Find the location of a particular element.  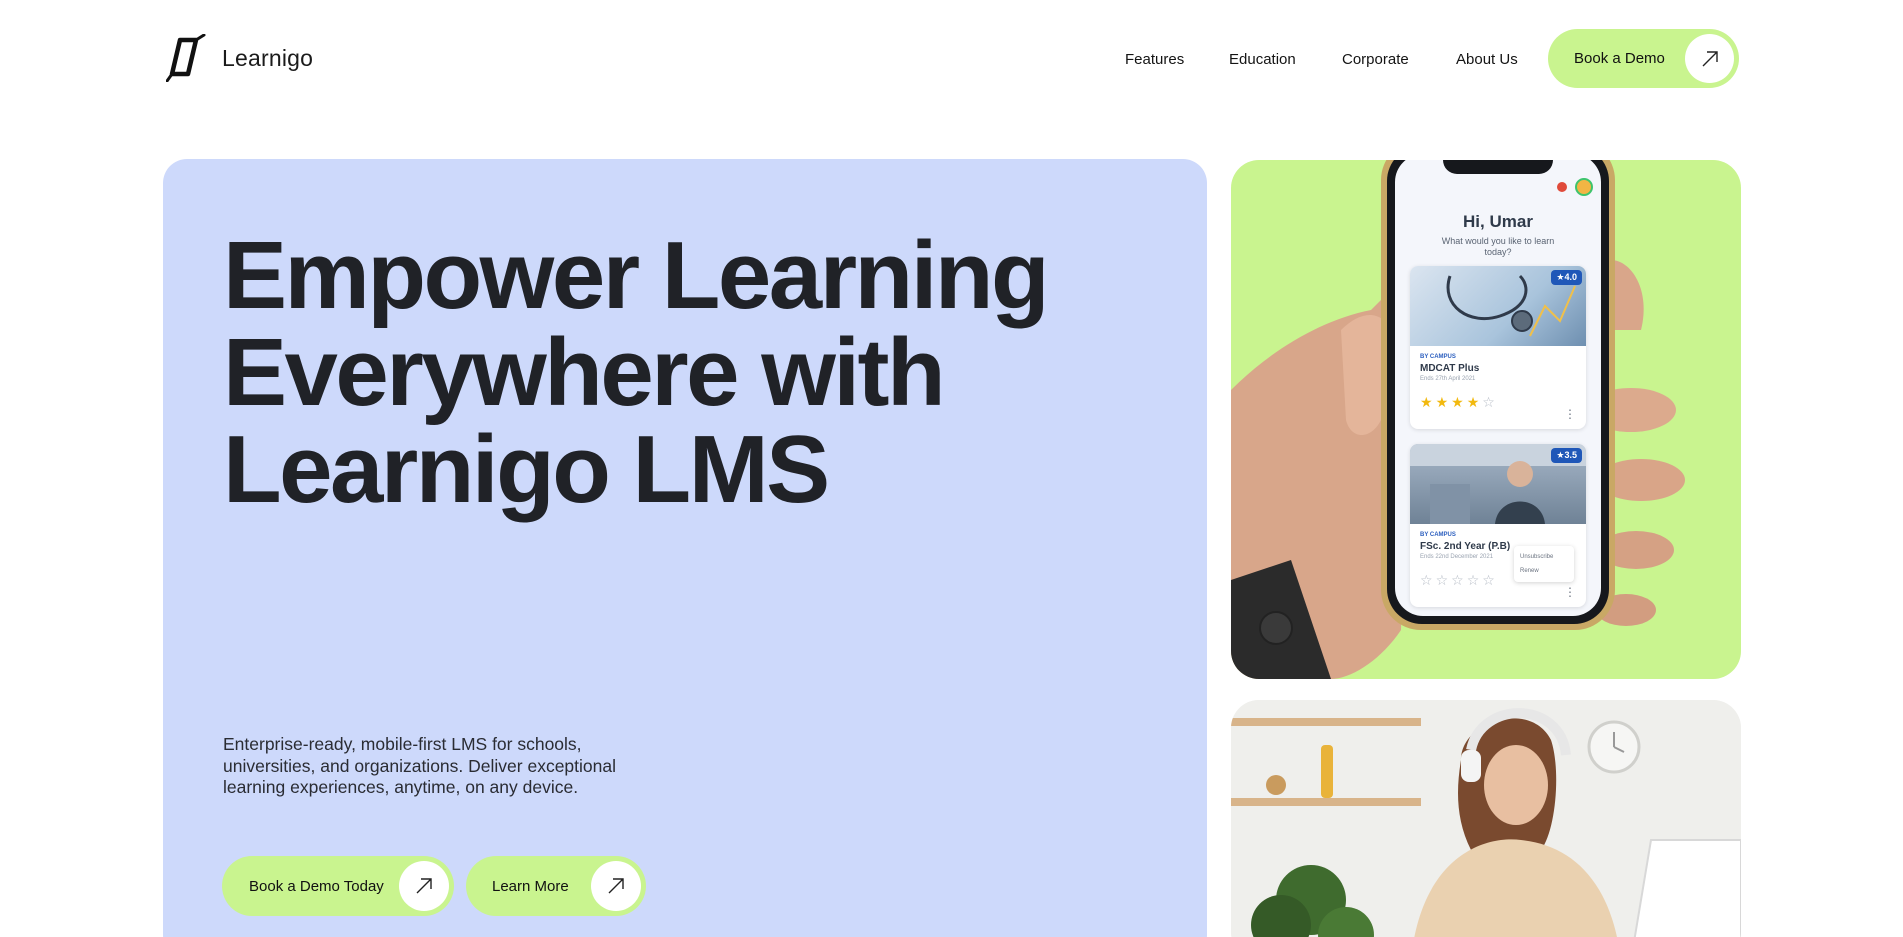

nav-item-corporate: Corporate is located at coordinates (1375, 59).